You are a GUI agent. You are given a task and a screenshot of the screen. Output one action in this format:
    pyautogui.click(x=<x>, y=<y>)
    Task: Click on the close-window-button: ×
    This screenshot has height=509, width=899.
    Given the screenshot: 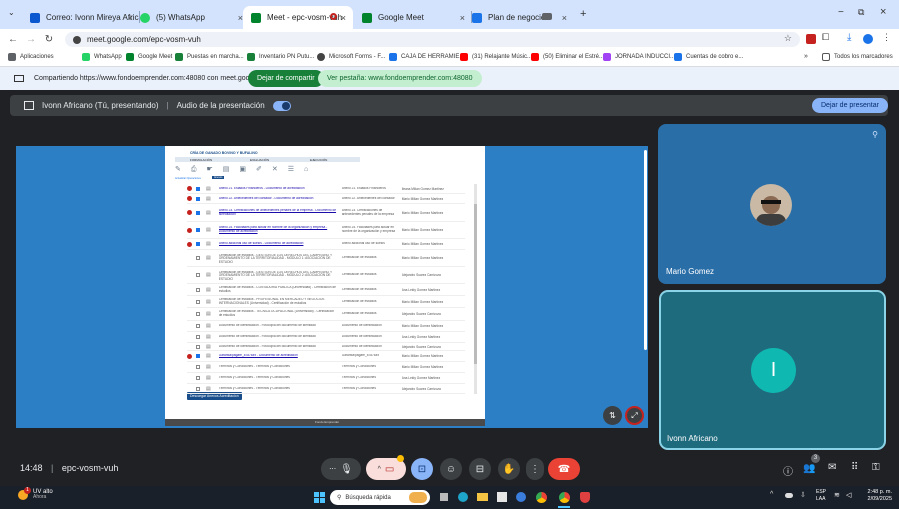 What is the action you would take?
    pyautogui.click(x=883, y=12)
    